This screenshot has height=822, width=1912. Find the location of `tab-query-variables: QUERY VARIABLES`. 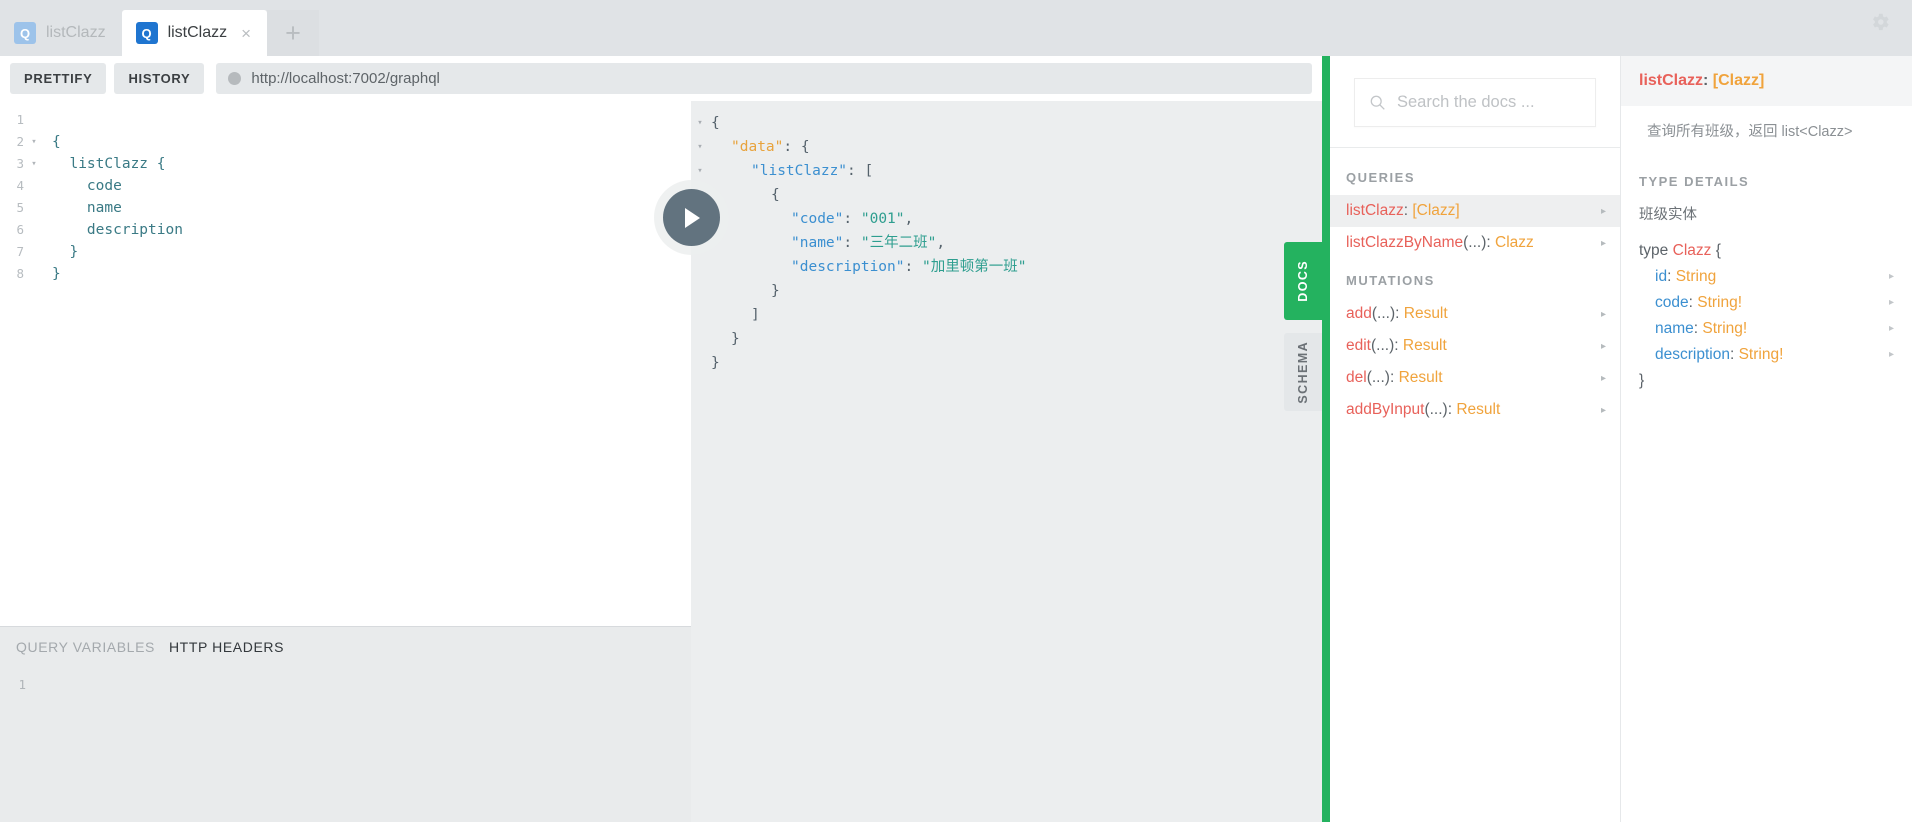

tab-query-variables: QUERY VARIABLES is located at coordinates (85, 647).